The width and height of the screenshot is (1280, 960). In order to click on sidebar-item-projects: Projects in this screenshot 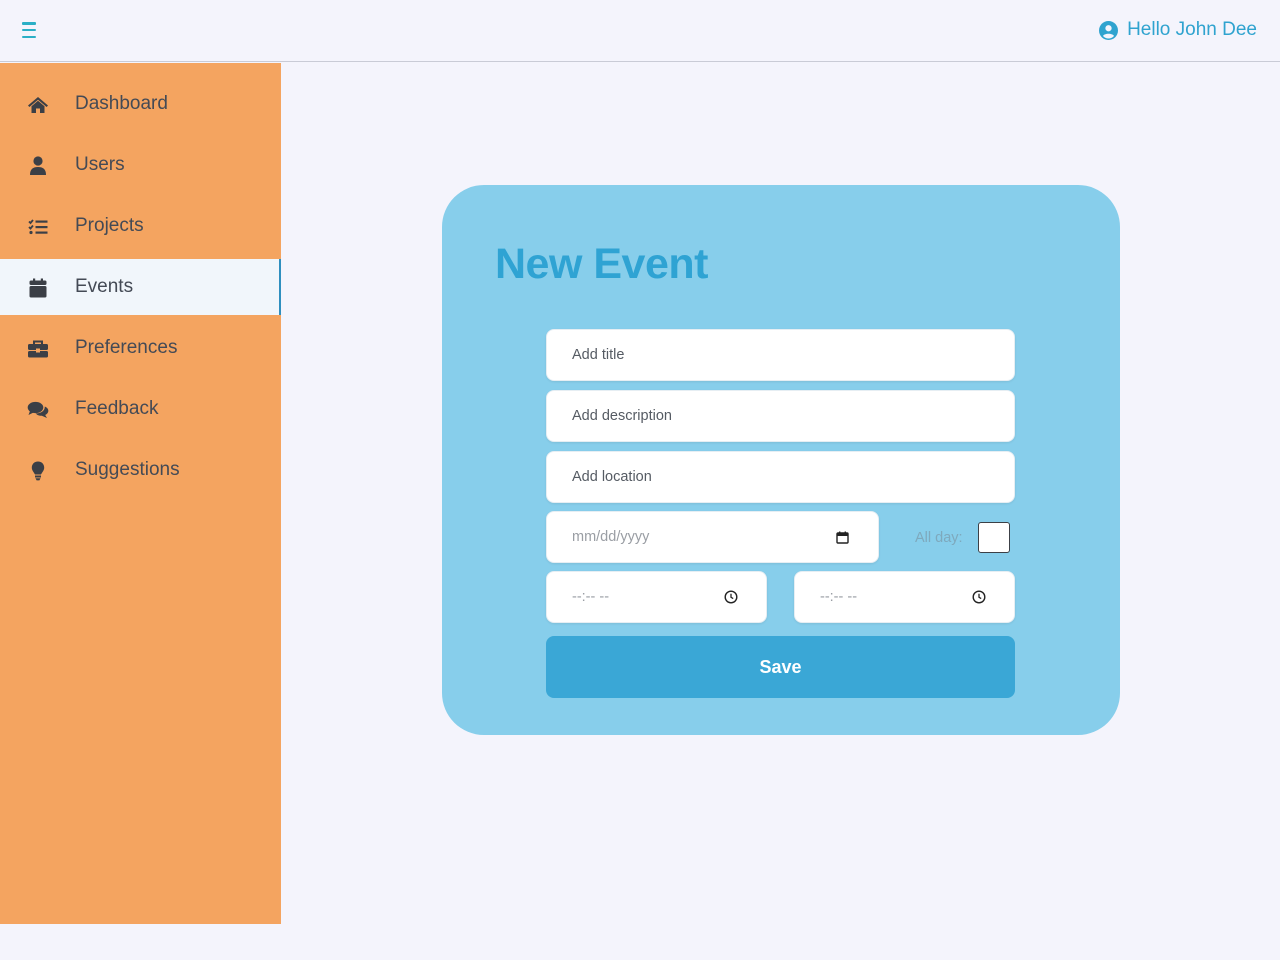, I will do `click(140, 226)`.